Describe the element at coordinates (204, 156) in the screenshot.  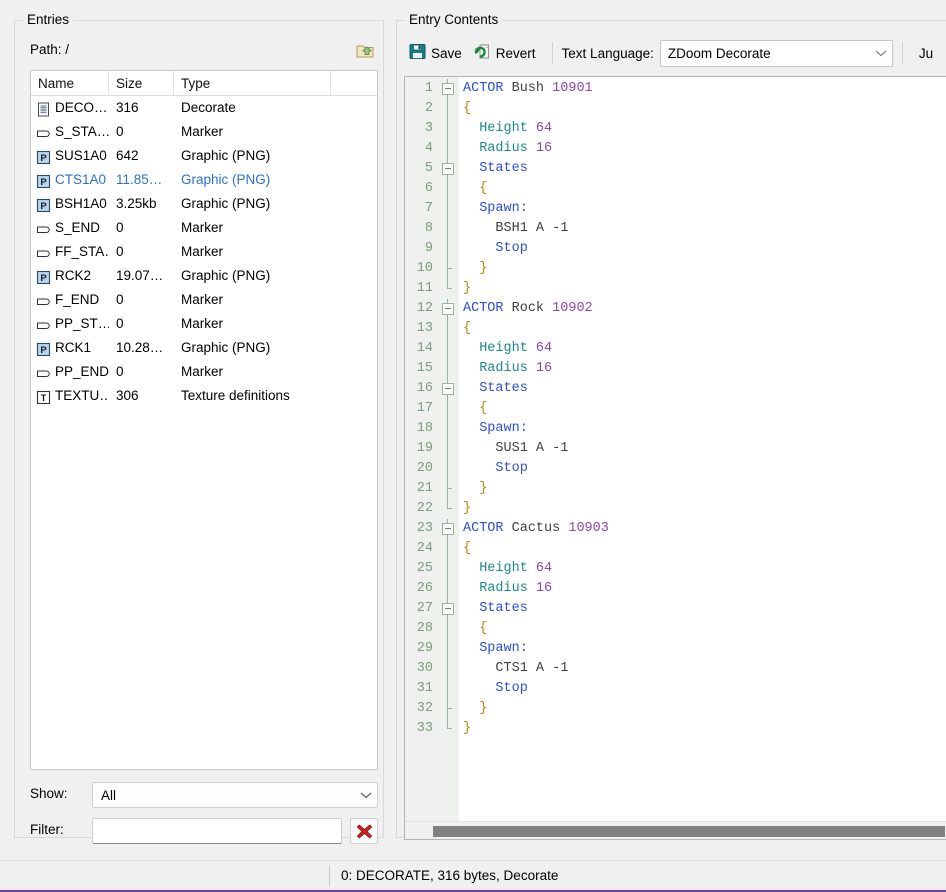
I see `table-row: P SUS1A0 642 Graphic (PNG)` at that location.